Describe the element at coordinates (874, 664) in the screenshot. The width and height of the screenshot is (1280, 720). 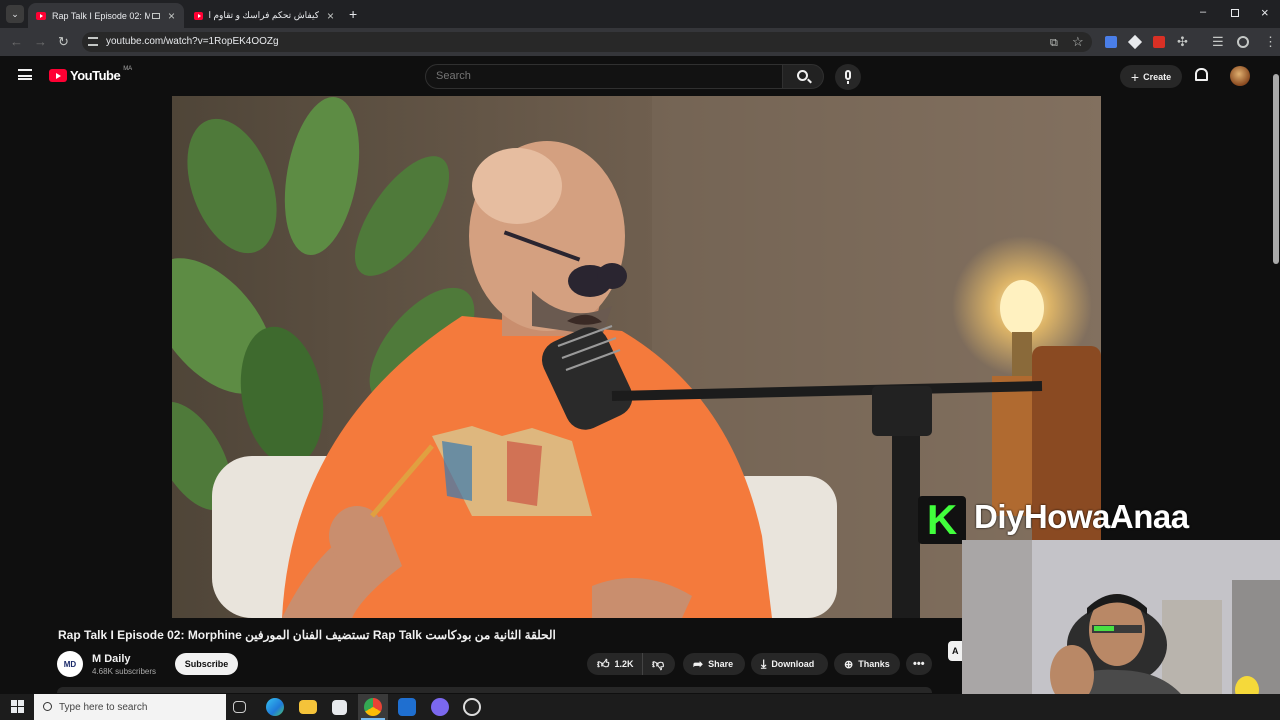
I see `thanks-label: Thanks` at that location.